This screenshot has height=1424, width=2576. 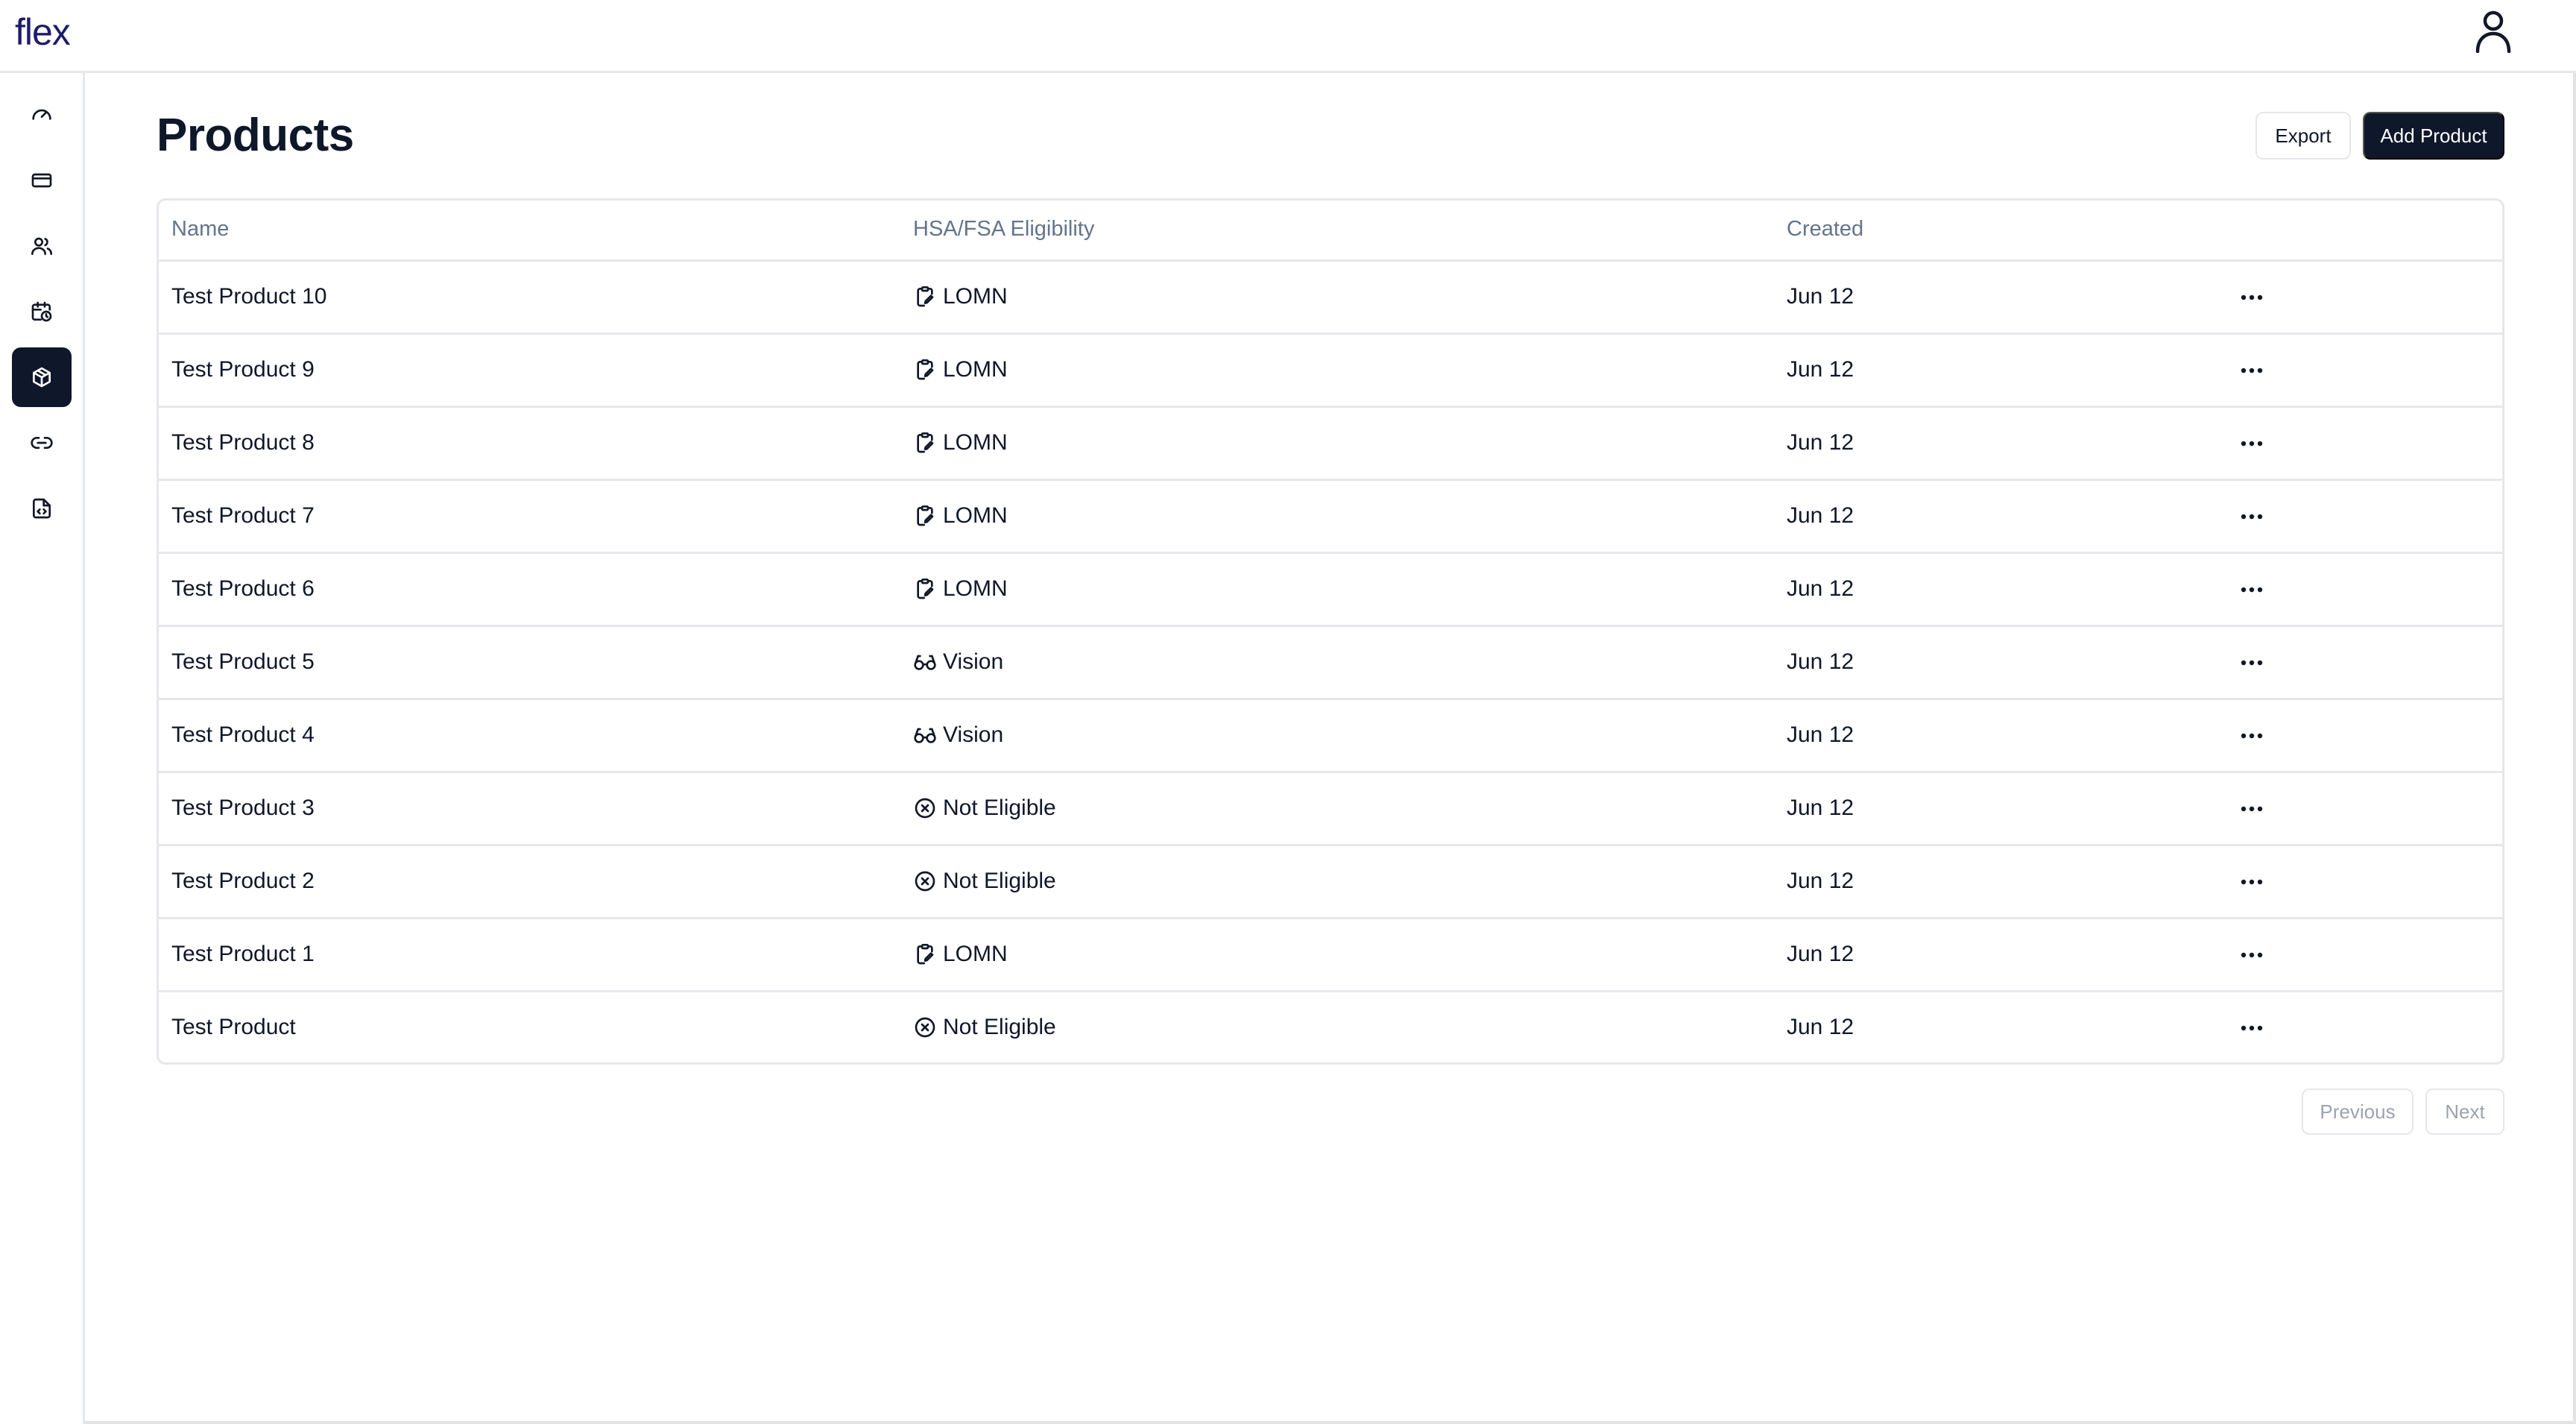 I want to click on sidebar, so click(x=42, y=748).